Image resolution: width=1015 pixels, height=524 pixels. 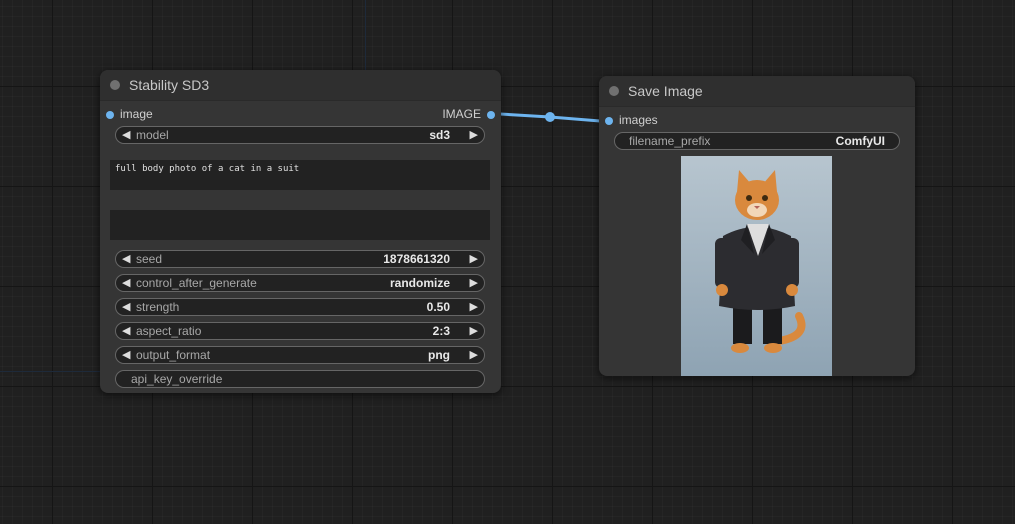 I want to click on node-title: Stability SD3, so click(x=169, y=85).